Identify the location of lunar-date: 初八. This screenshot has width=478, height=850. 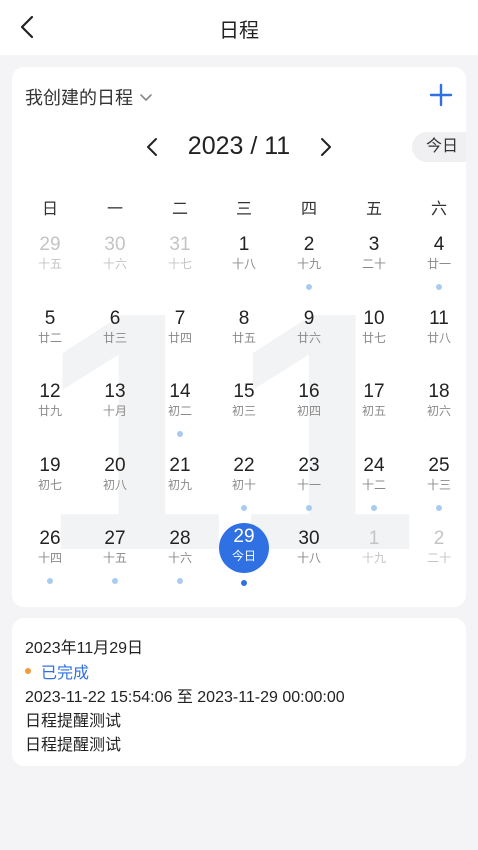
(114, 484).